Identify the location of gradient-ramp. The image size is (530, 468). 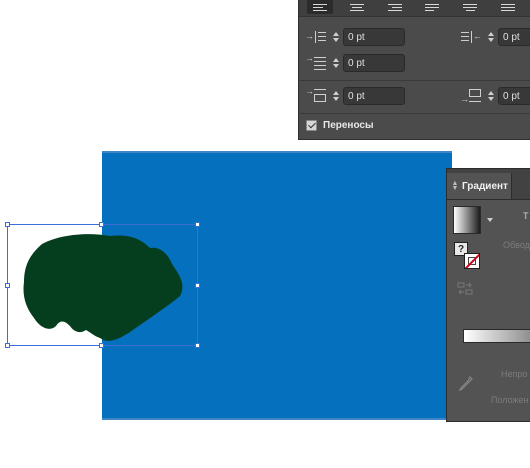
(496, 336).